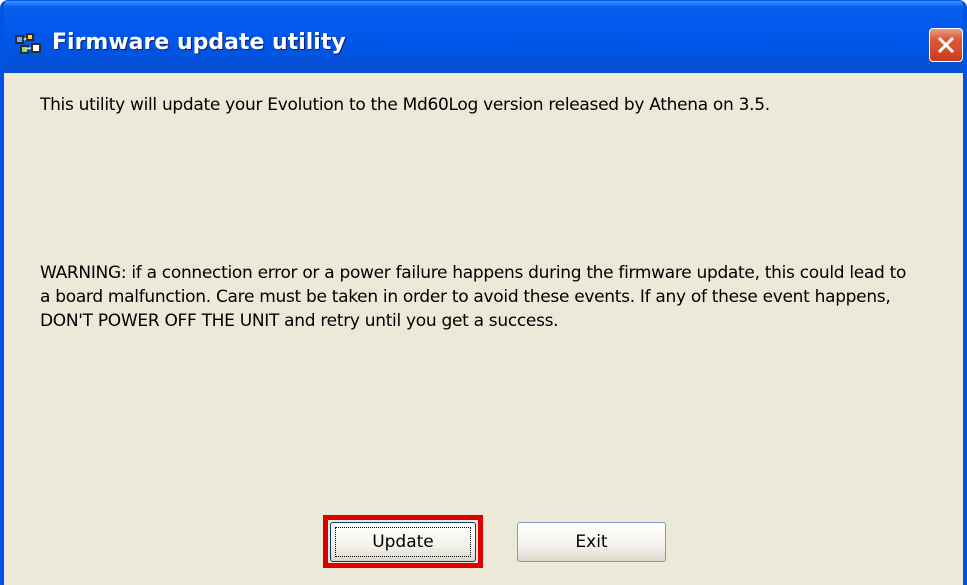  I want to click on window-title: Firmware update utility, so click(199, 42).